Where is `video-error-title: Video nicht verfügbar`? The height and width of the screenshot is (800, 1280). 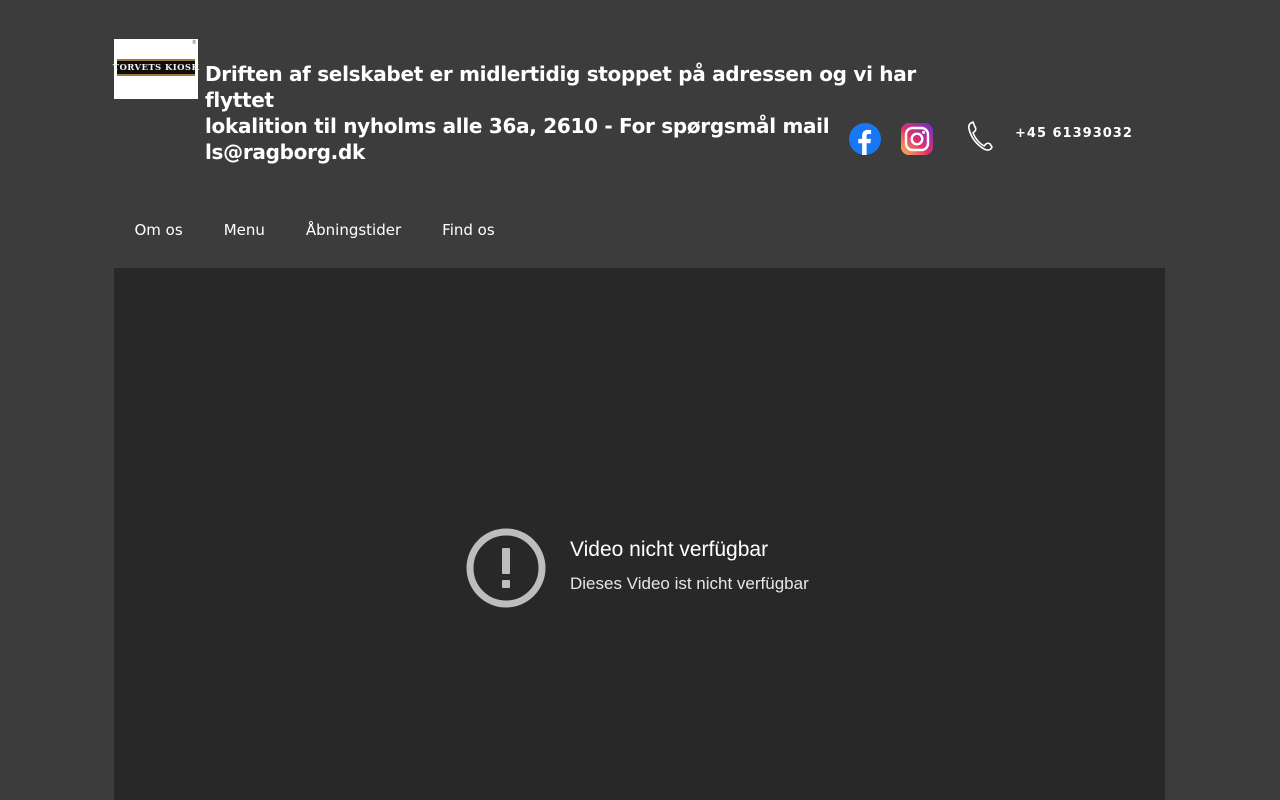 video-error-title: Video nicht verfügbar is located at coordinates (669, 549).